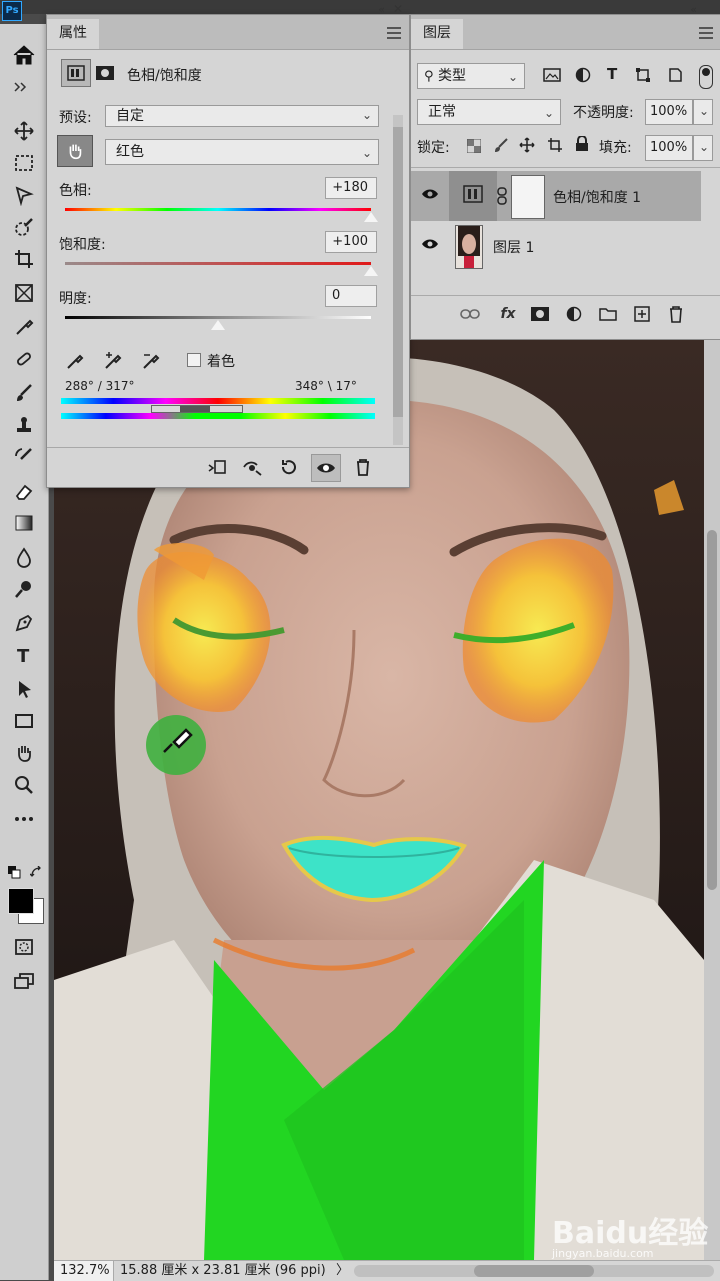  Describe the element at coordinates (24, 359) in the screenshot. I see `healing-brush-tool-icon` at that location.